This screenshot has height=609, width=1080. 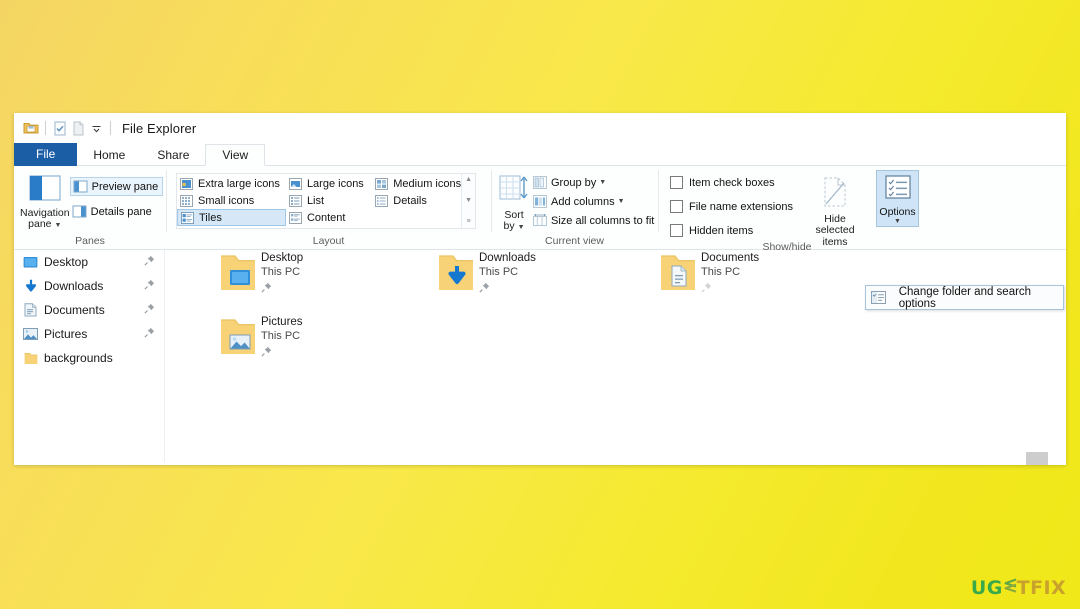 I want to click on group-by-label: Group by, so click(x=574, y=182).